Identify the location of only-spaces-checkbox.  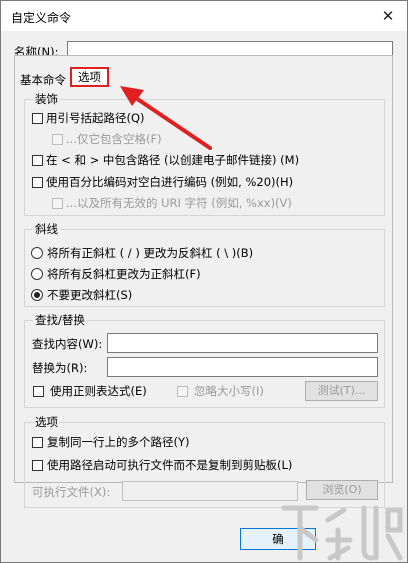
(57, 139).